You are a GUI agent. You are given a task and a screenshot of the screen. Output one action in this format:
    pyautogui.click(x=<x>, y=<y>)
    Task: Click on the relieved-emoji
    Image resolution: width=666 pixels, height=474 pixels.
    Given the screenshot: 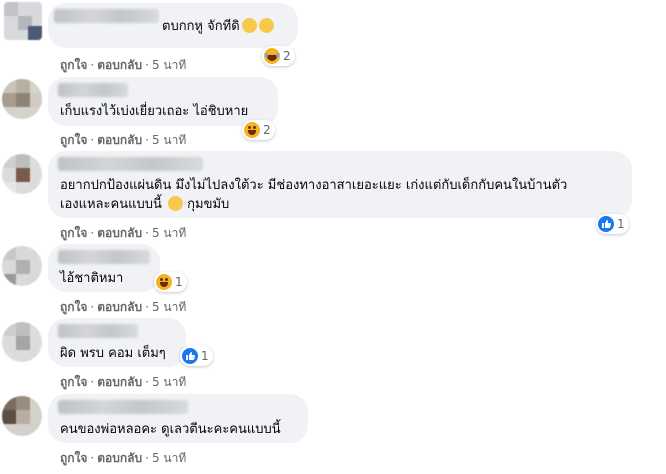 What is the action you would take?
    pyautogui.click(x=175, y=203)
    